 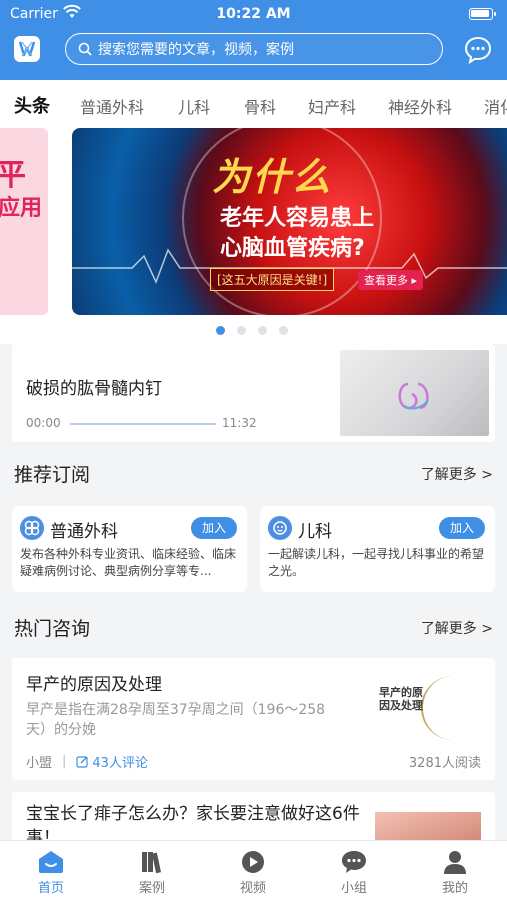 I want to click on nav-profile: 我的, so click(x=455, y=872).